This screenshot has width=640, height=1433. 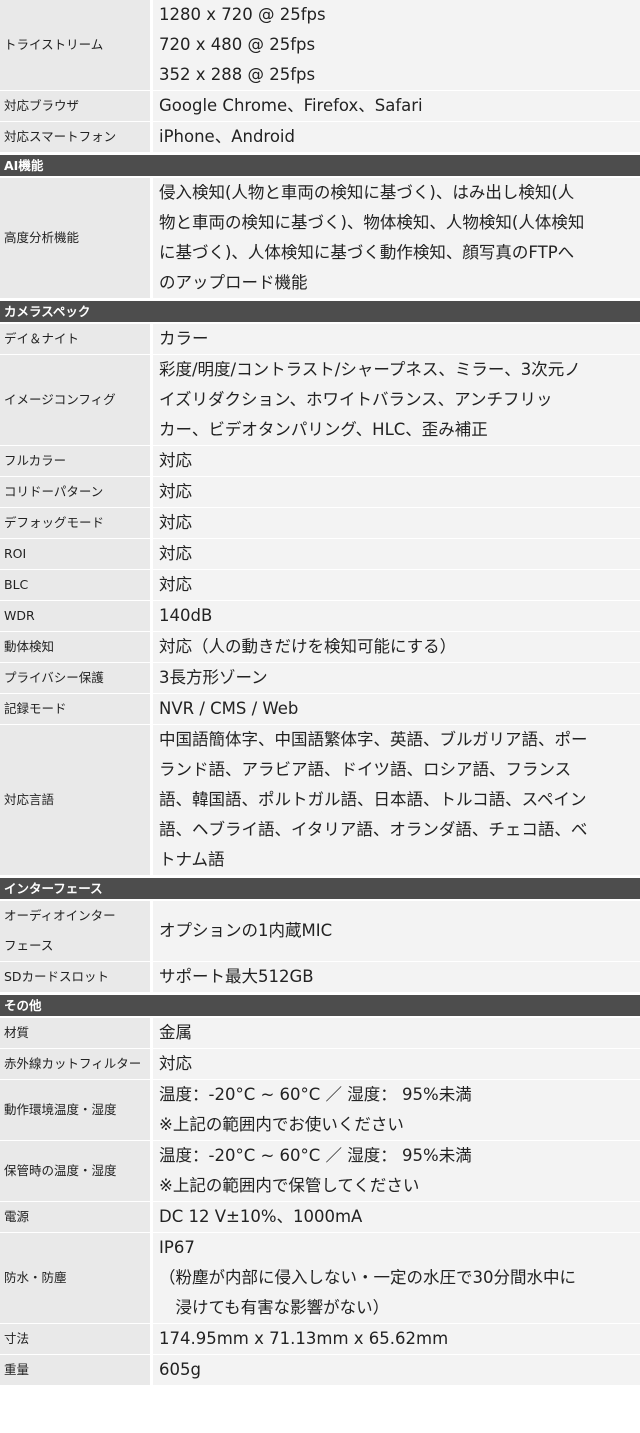 I want to click on section-header-camera: カメラスペック, so click(x=320, y=311).